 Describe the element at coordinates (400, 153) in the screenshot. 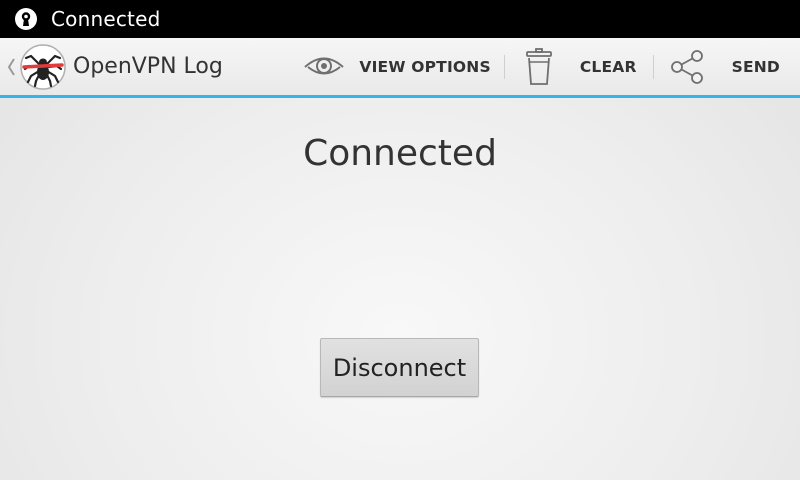

I see `connection-status-text: Connected` at that location.